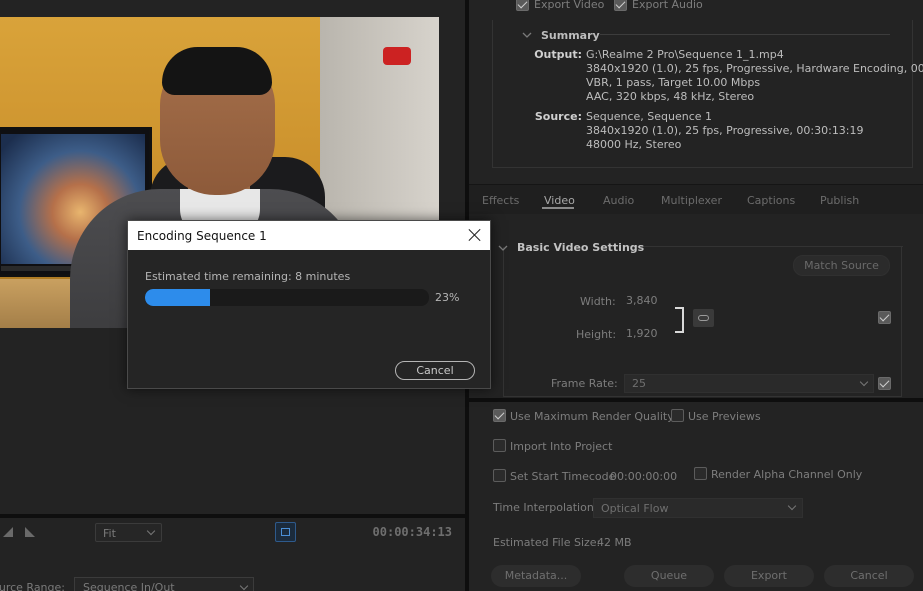 The width and height of the screenshot is (923, 591). I want to click on width-height-override-checkbox, so click(884, 317).